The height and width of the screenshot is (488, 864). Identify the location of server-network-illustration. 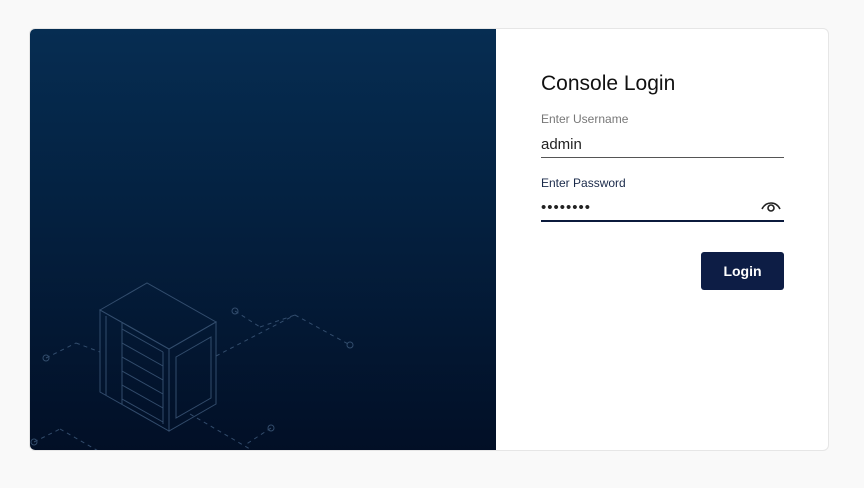
(192, 366).